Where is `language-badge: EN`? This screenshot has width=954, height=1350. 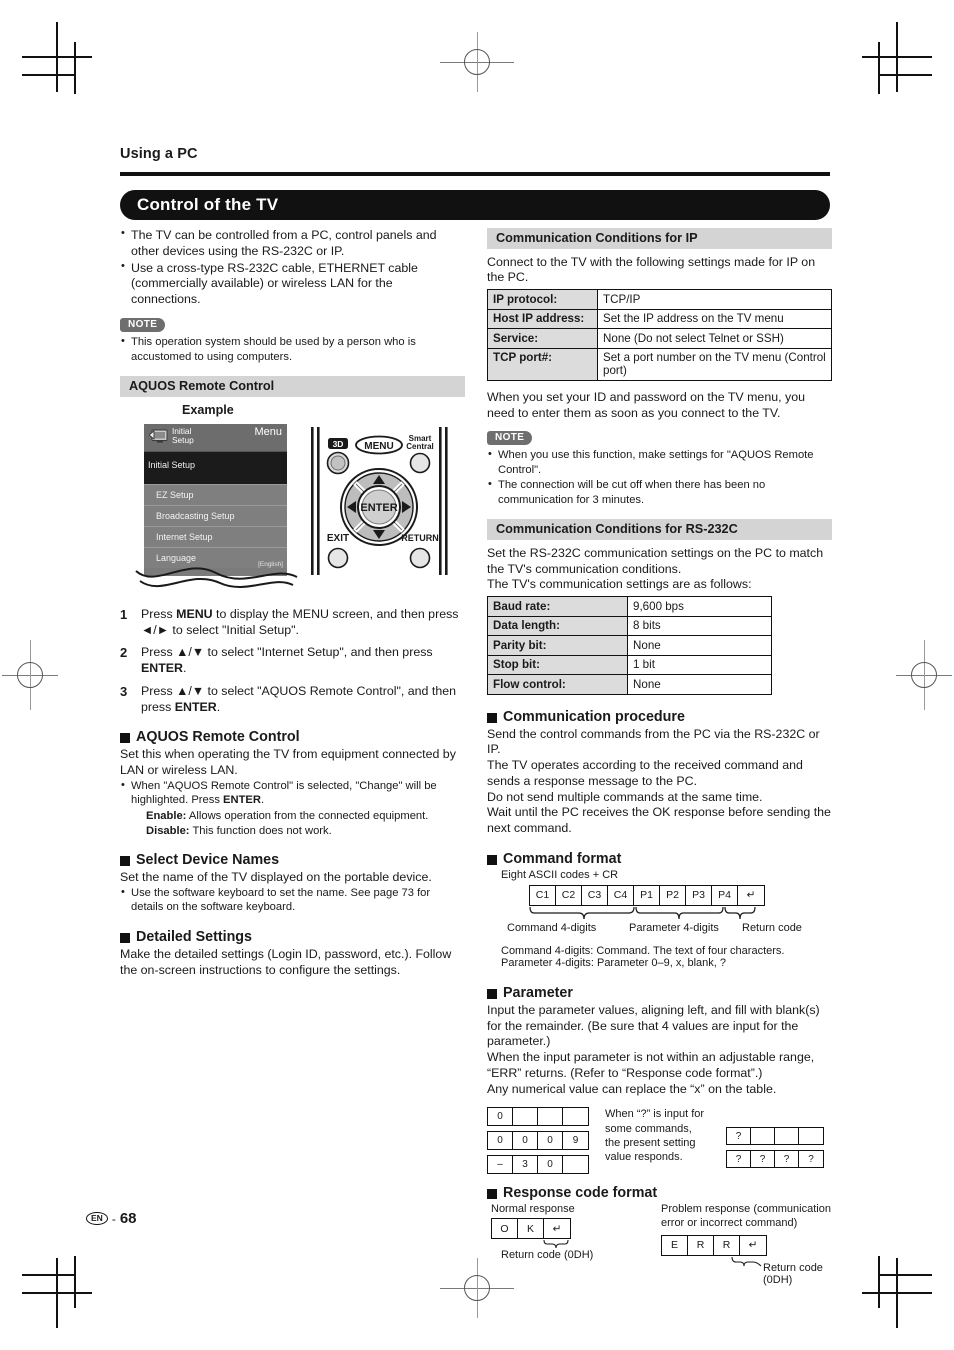
language-badge: EN is located at coordinates (97, 1218).